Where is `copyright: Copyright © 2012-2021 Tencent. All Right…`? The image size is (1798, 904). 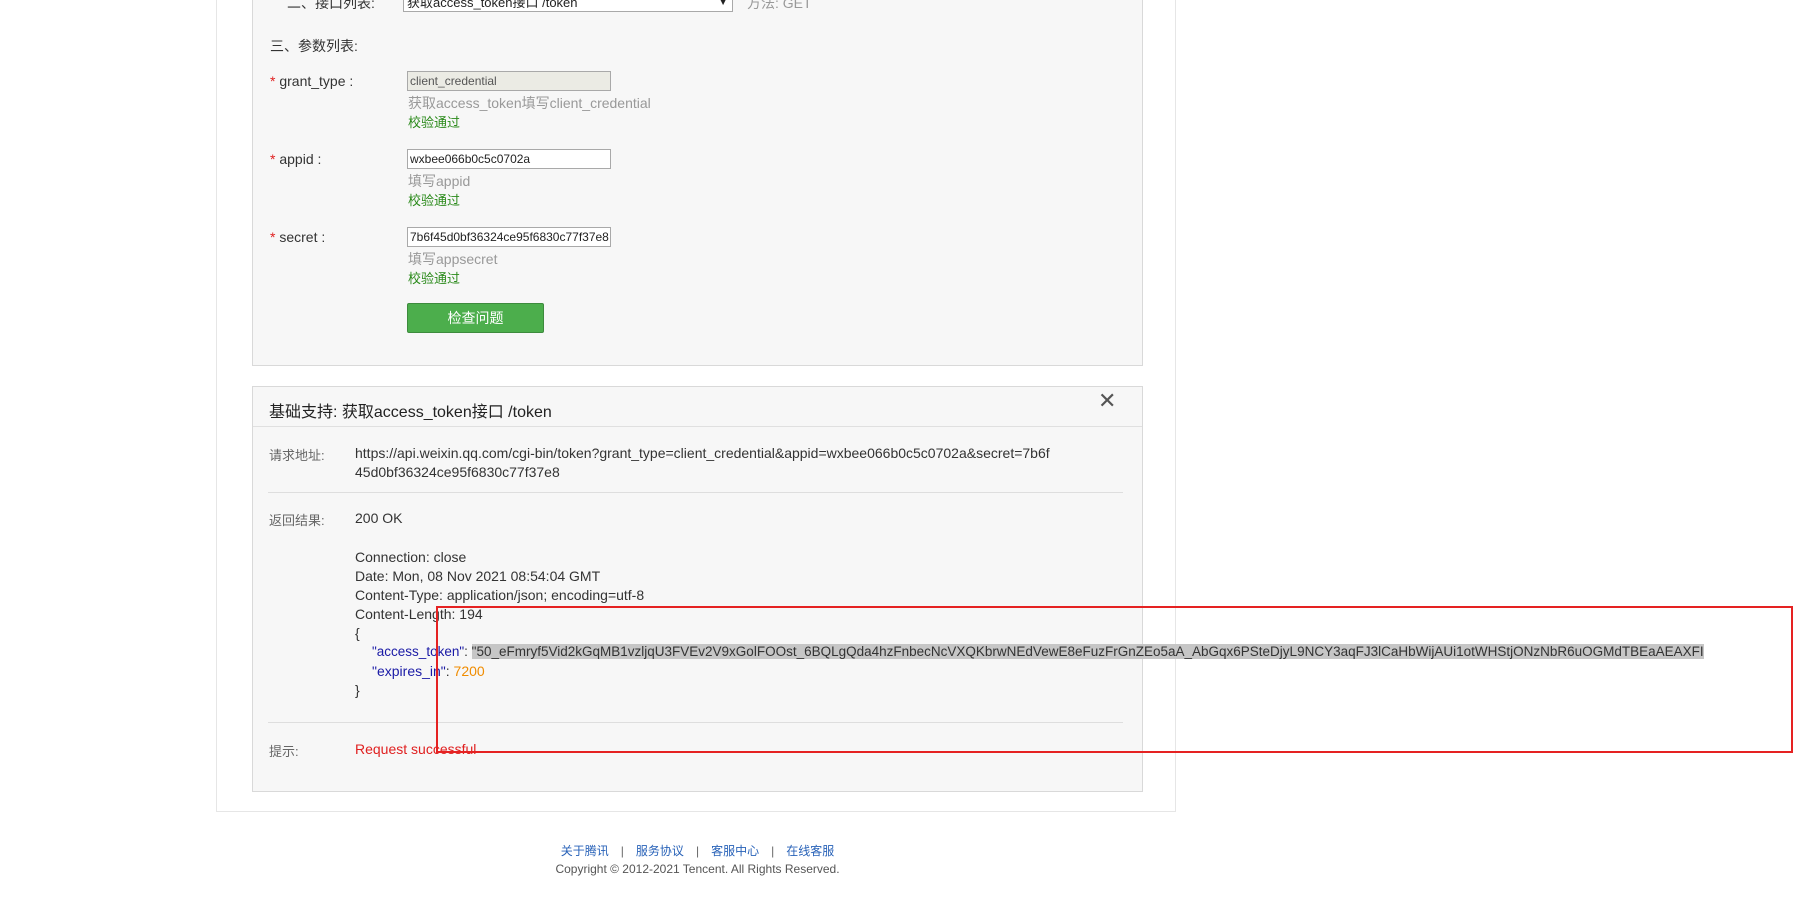 copyright: Copyright © 2012-2021 Tencent. All Right… is located at coordinates (697, 869).